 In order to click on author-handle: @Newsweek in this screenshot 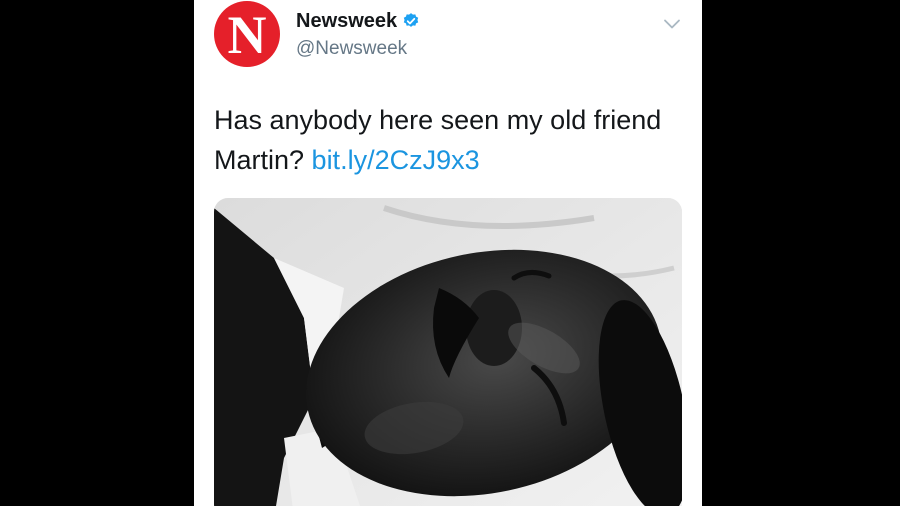, I will do `click(351, 49)`.